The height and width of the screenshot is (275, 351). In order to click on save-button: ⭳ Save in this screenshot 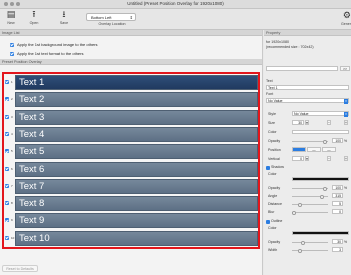, I will do `click(64, 17)`.